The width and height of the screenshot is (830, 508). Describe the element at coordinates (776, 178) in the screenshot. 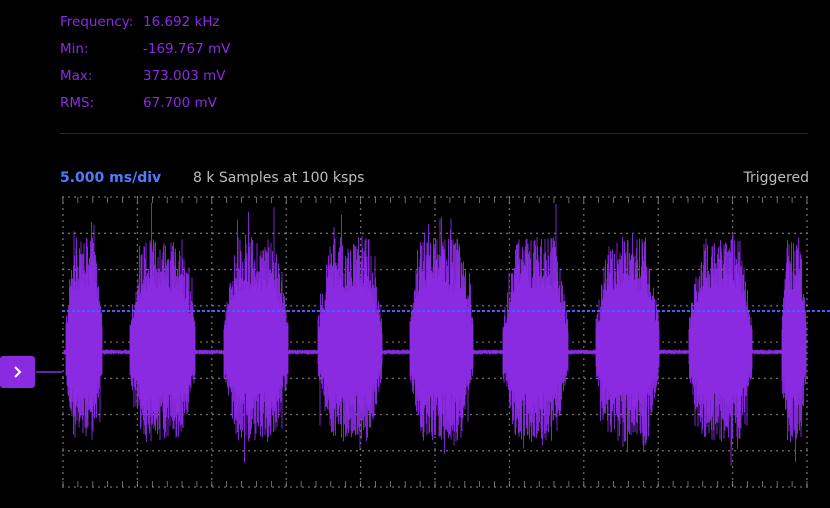

I see `trigger-status: Triggered` at that location.